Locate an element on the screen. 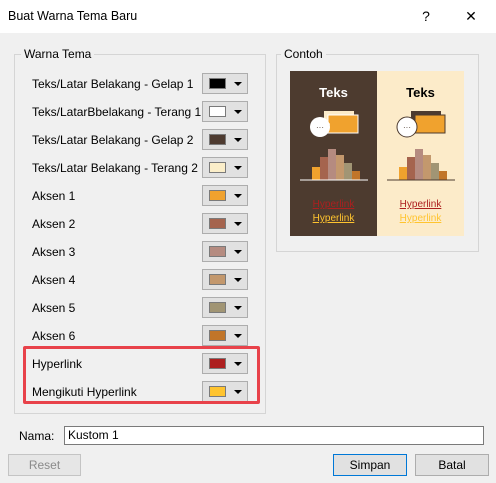 The height and width of the screenshot is (483, 496). preview-light-panel: Teks ··· Hyperlink Hyperlink is located at coordinates (420, 153).